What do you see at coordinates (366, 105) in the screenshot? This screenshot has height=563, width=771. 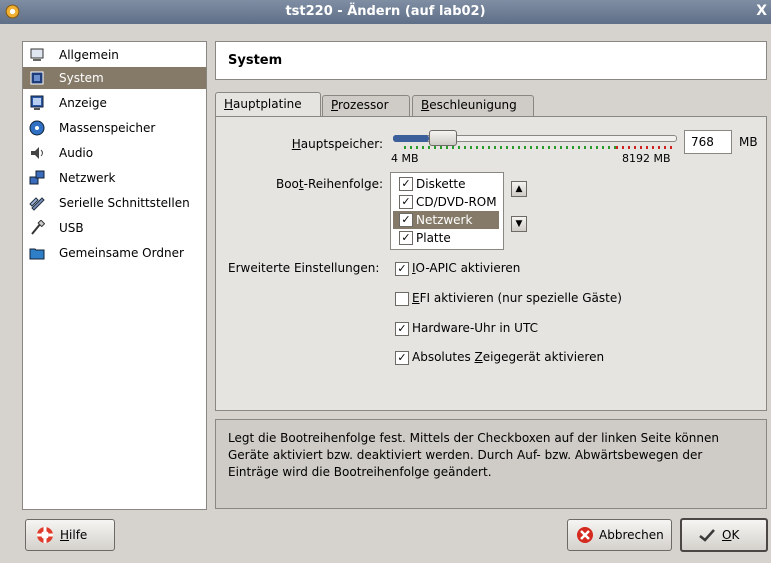 I see `tab-prozessor: Prozessor` at bounding box center [366, 105].